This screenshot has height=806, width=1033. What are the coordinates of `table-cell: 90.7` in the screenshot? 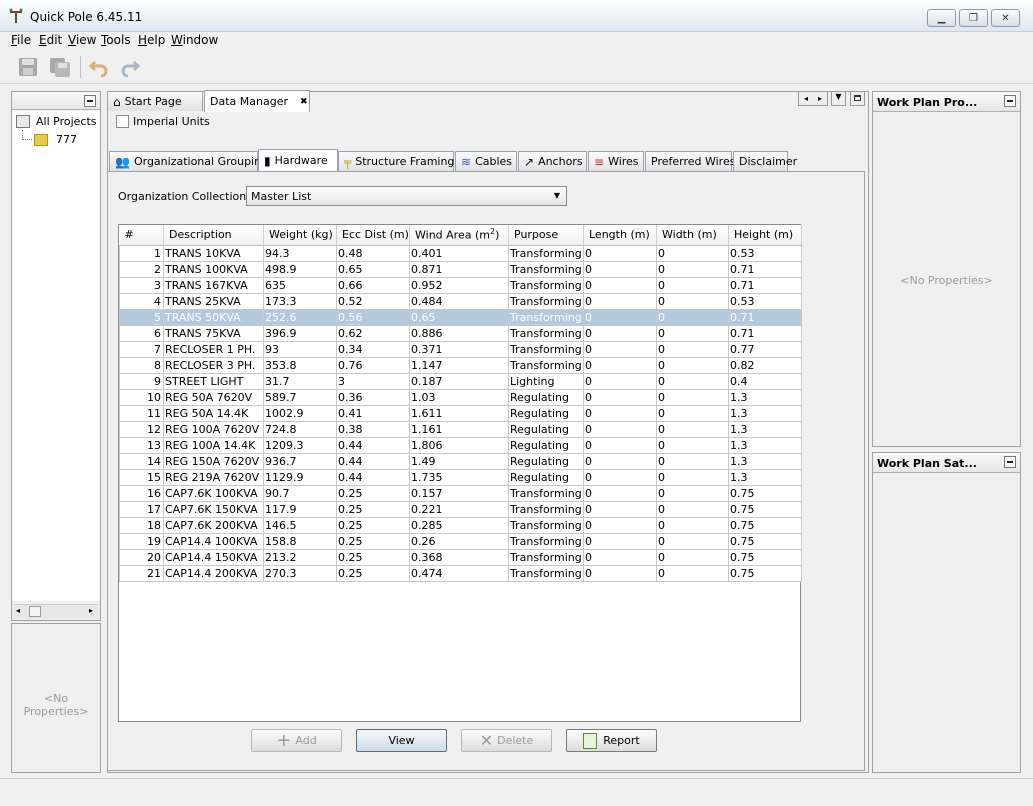 It's located at (300, 493).